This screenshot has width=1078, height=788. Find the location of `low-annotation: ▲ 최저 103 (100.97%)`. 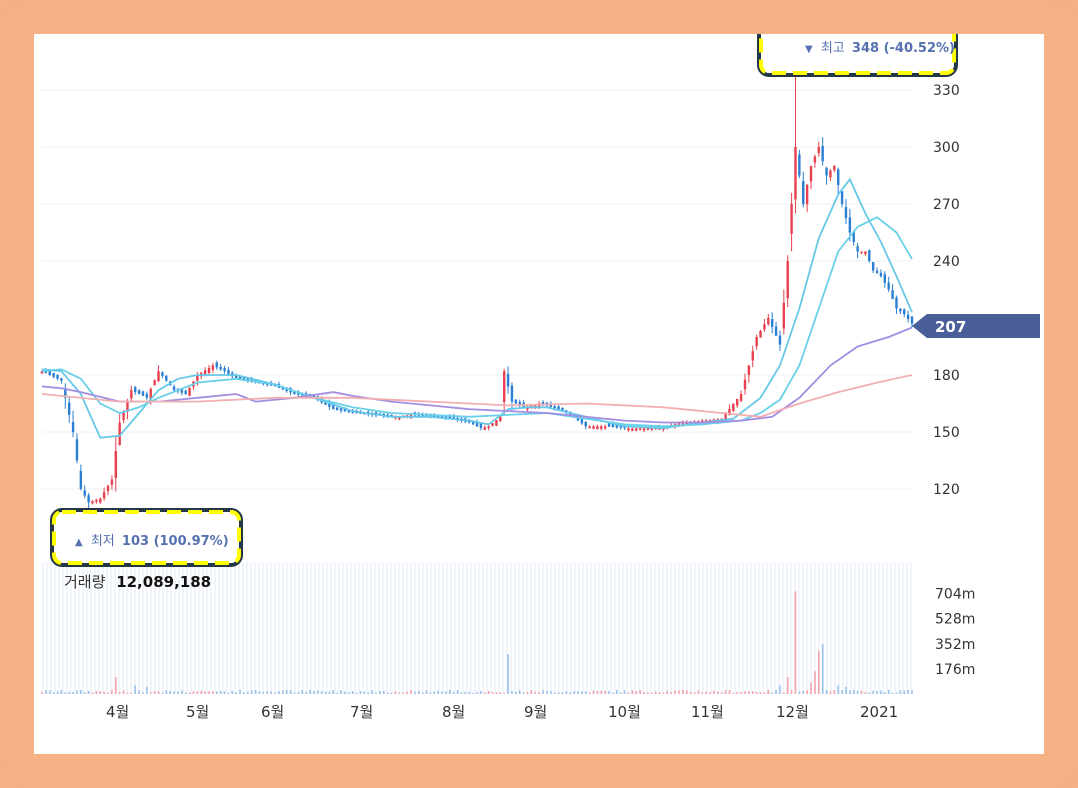

low-annotation: ▲ 최저 103 (100.97%) is located at coordinates (146, 537).